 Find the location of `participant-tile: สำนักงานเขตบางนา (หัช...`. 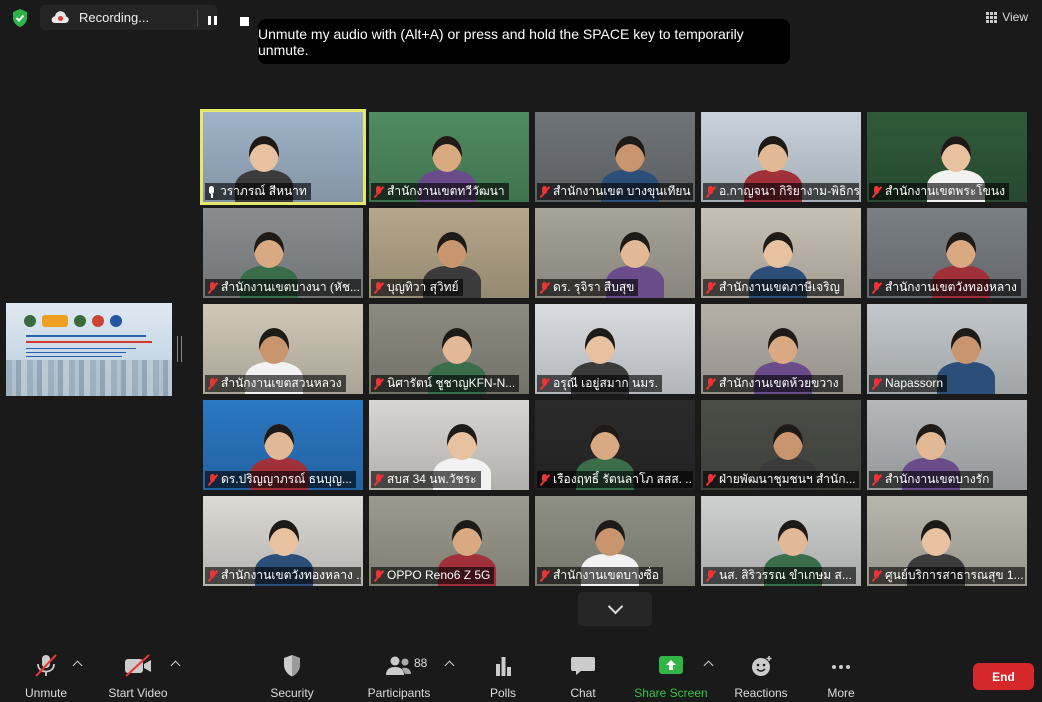

participant-tile: สำนักงานเขตบางนา (หัช... is located at coordinates (283, 253).